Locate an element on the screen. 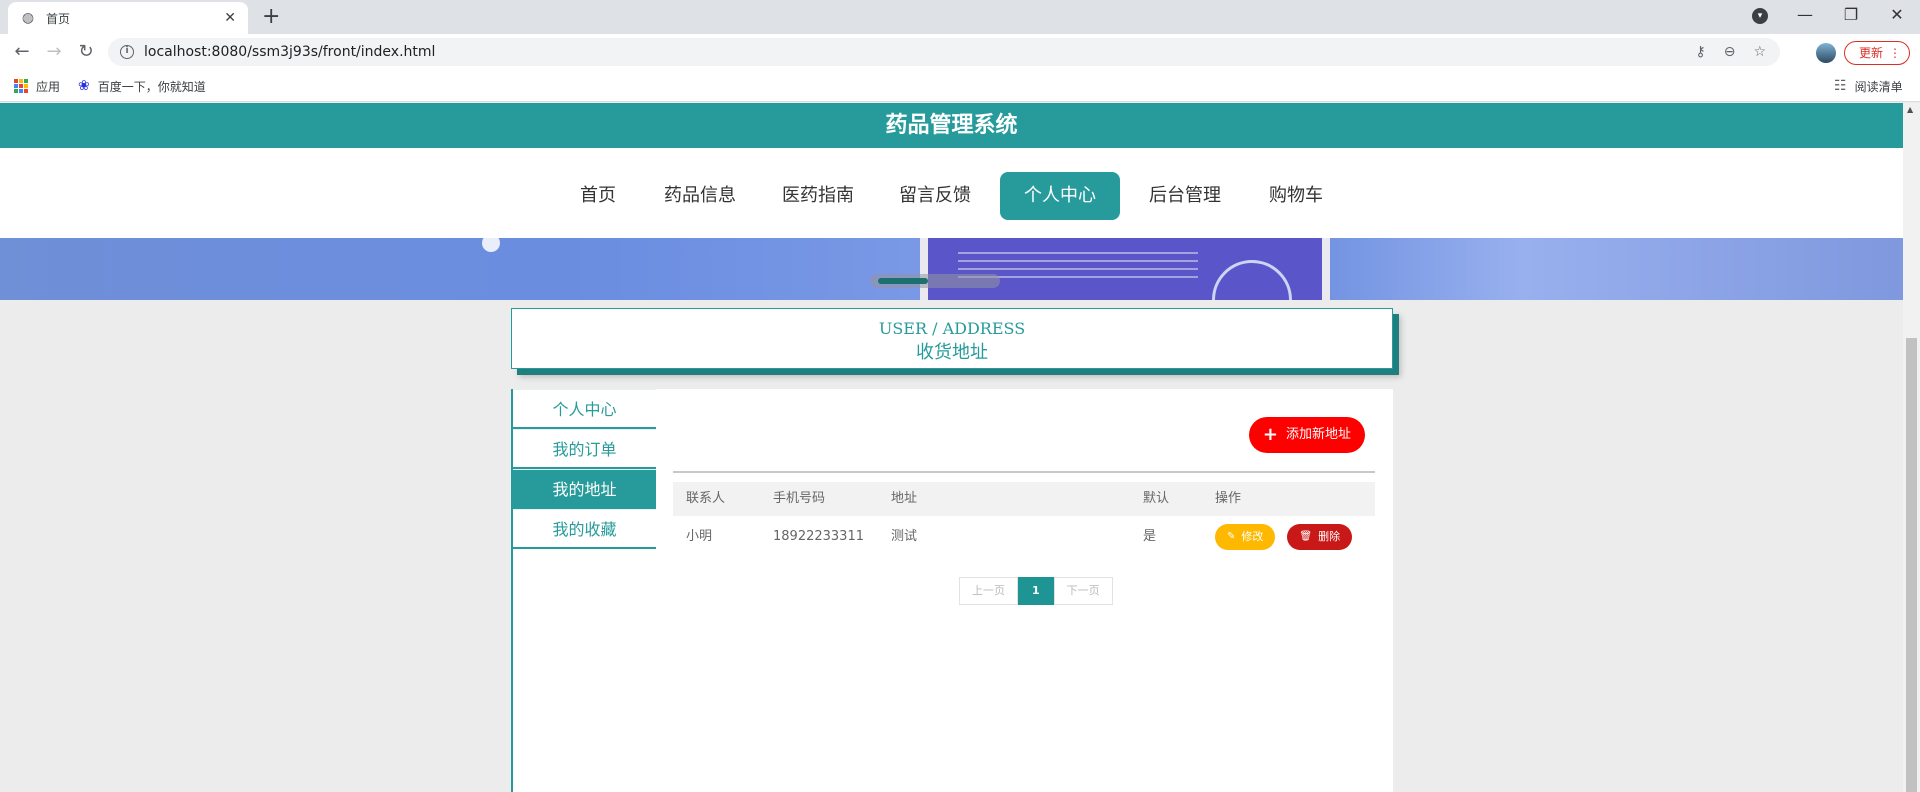  cell-contact: 小明 is located at coordinates (699, 536).